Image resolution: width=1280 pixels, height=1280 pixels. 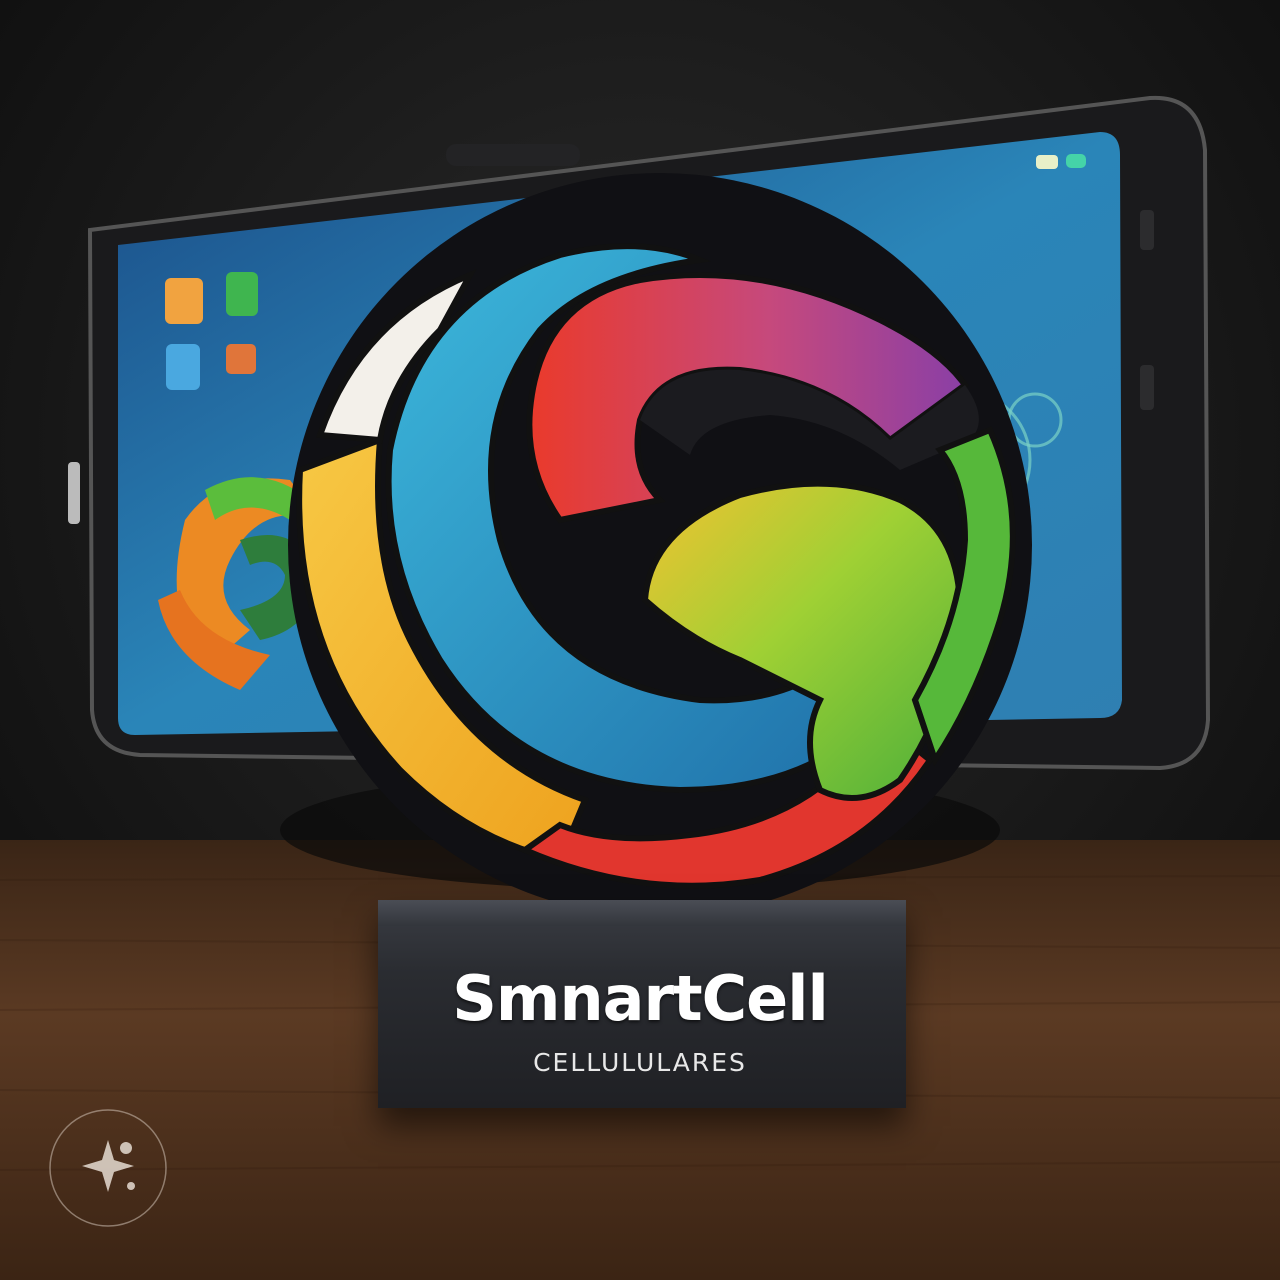 I want to click on status-icon, so click(x=1047, y=162).